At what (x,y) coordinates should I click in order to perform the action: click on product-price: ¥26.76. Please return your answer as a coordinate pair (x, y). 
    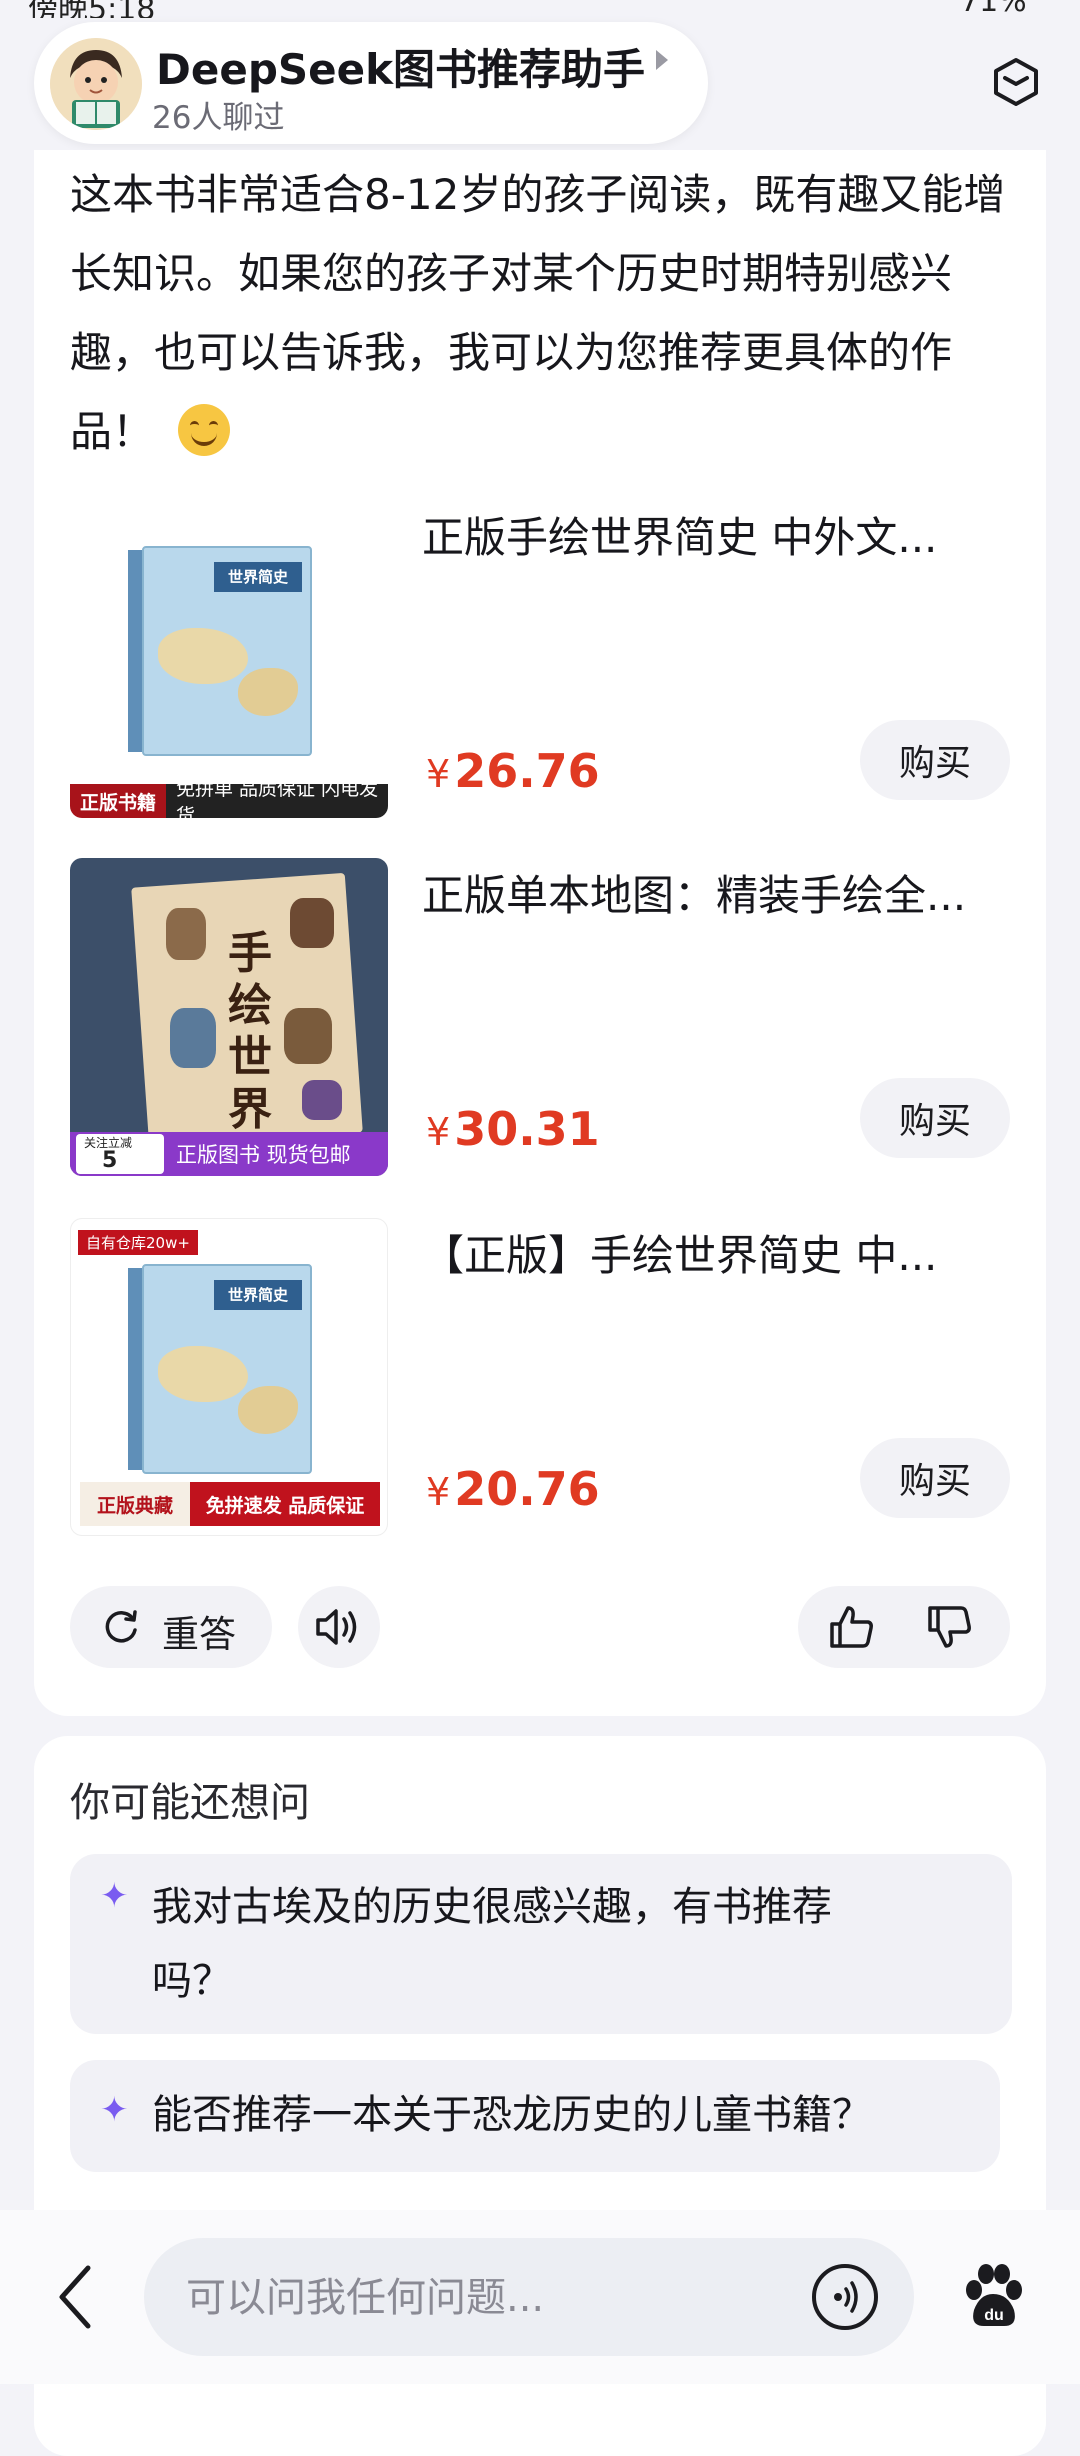
    Looking at the image, I should click on (513, 771).